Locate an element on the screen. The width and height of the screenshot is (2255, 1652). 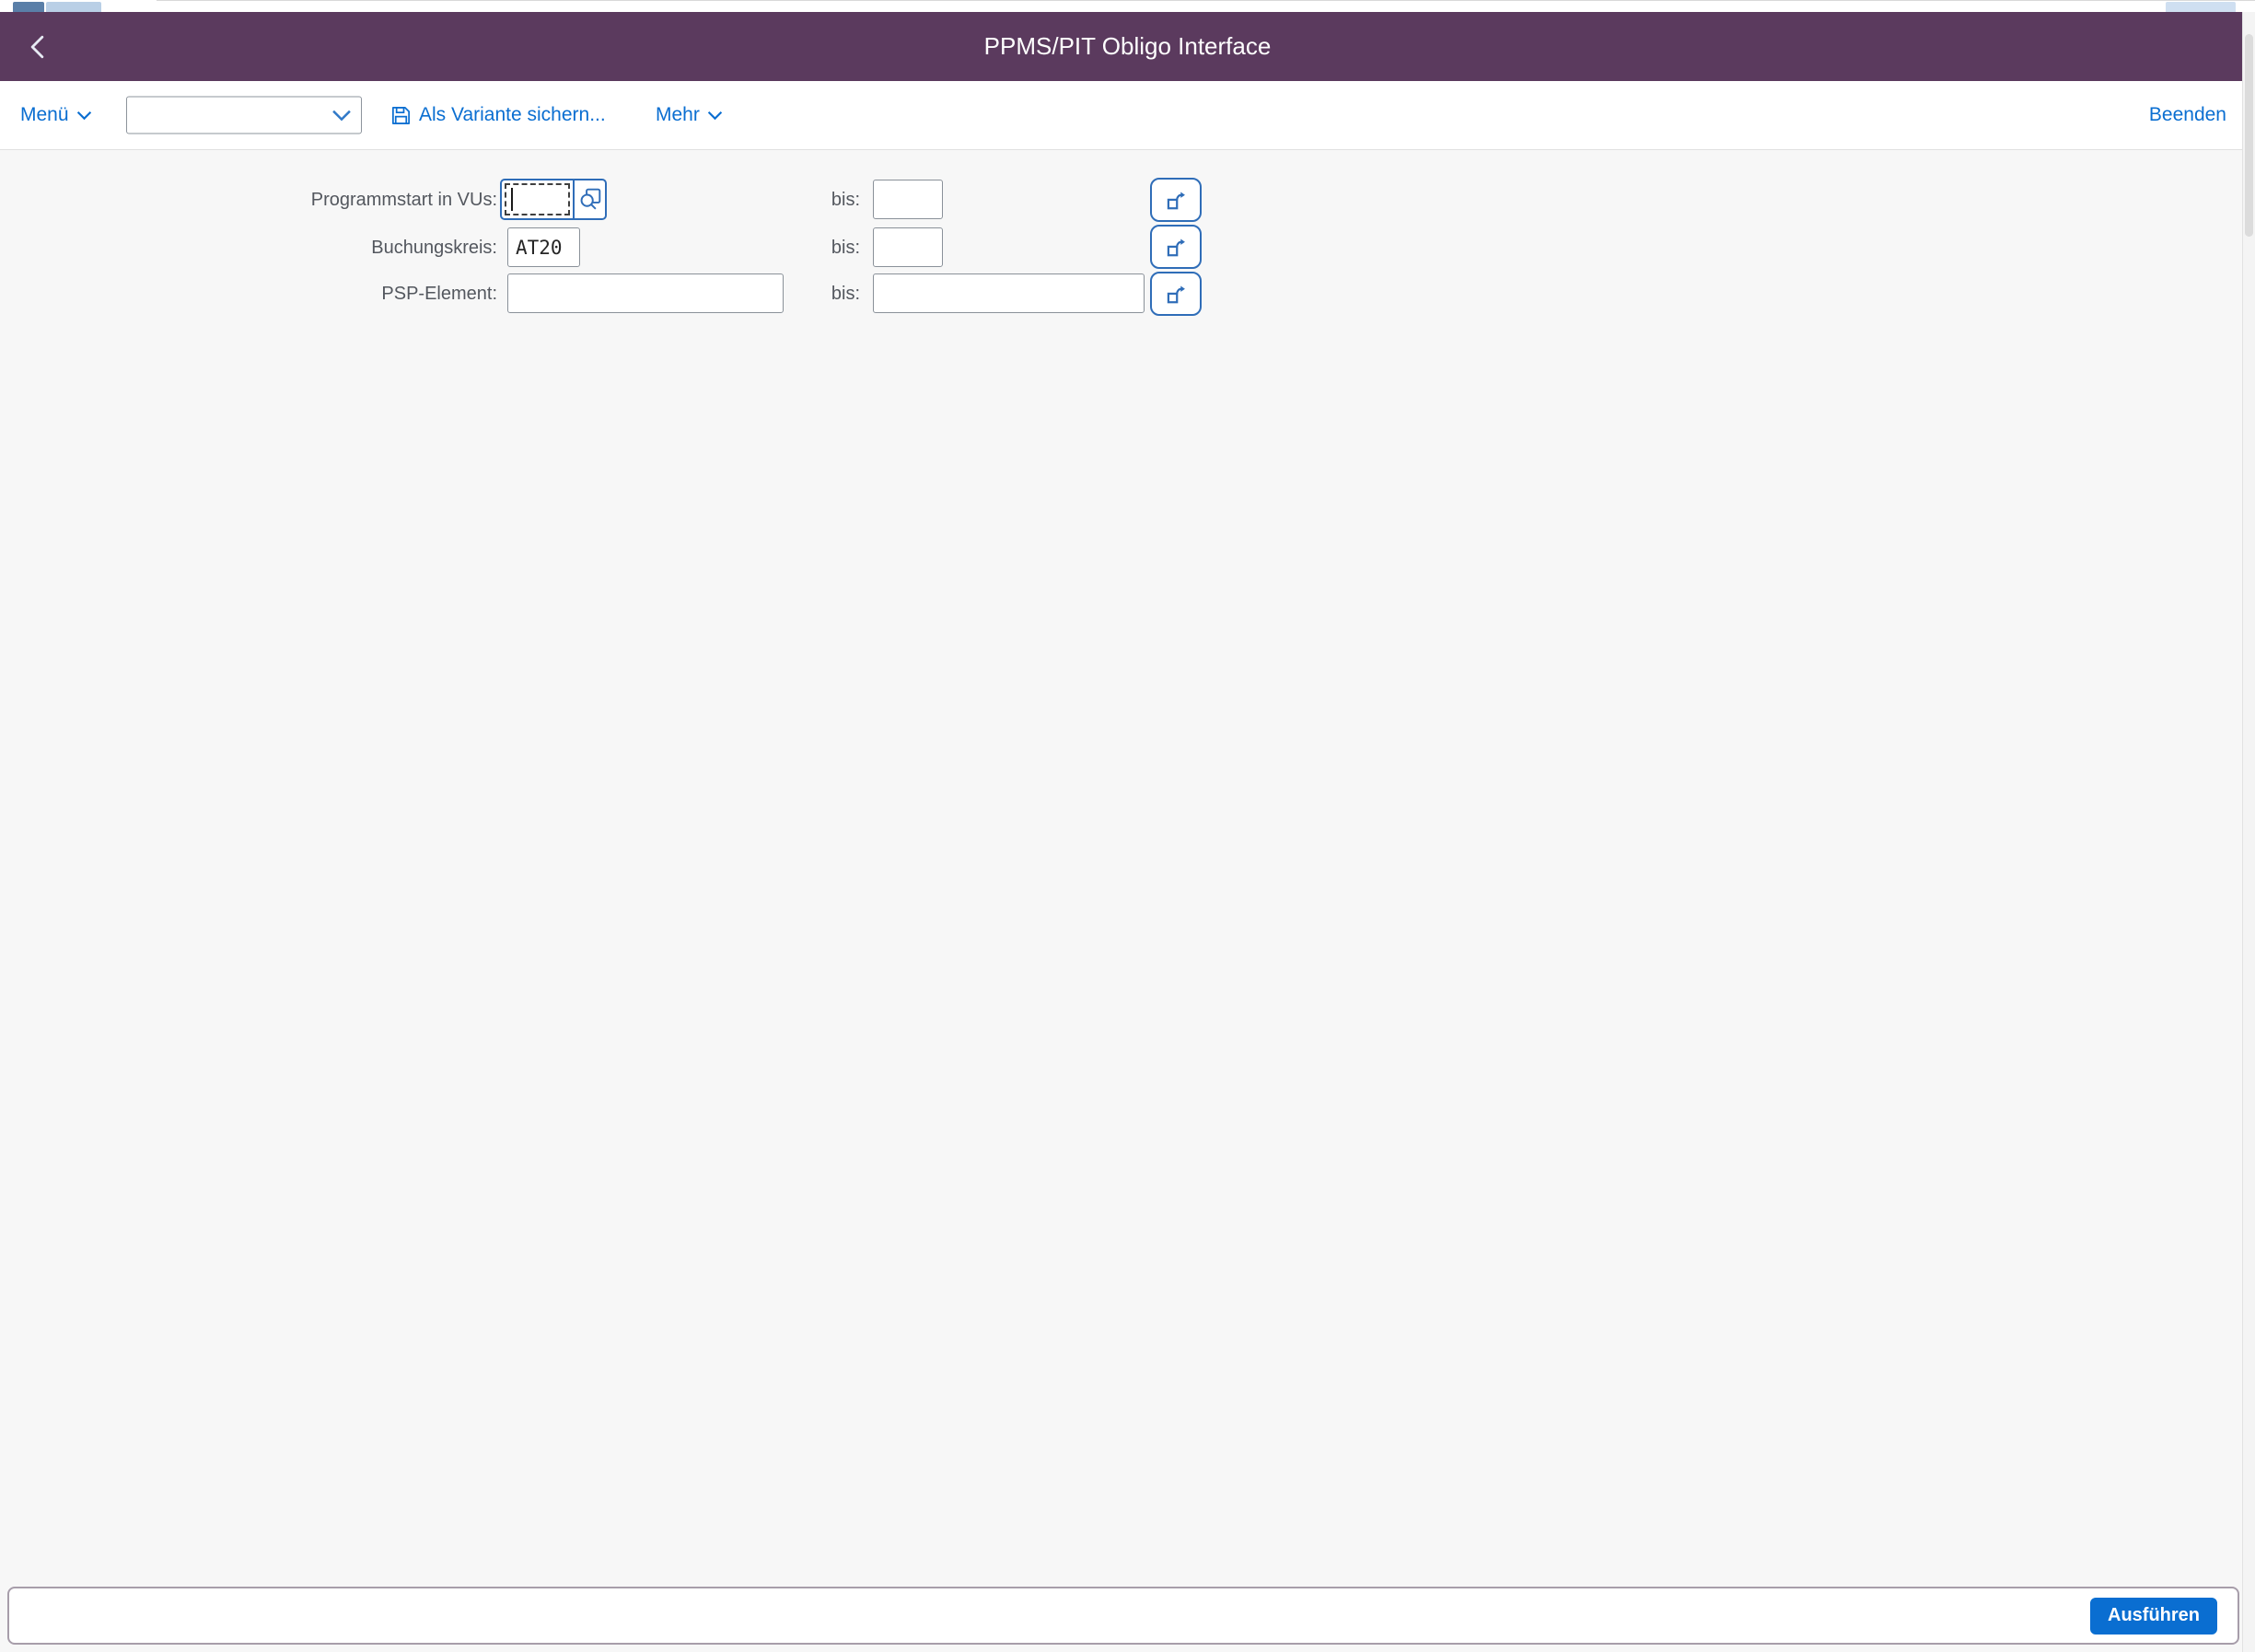
programmstart-von-focus-rect is located at coordinates (537, 199).